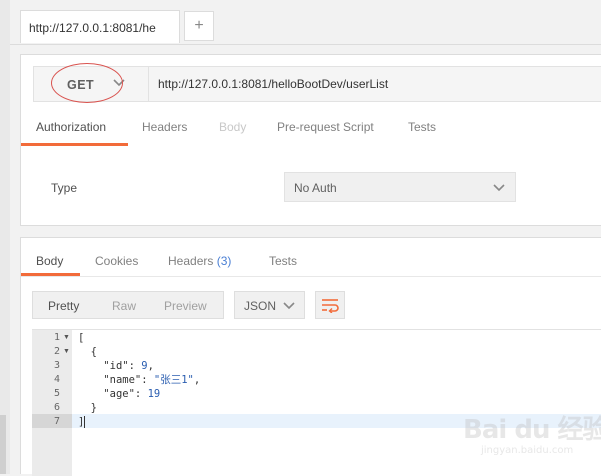 This screenshot has width=601, height=476. Describe the element at coordinates (93, 352) in the screenshot. I see `code-line: {` at that location.